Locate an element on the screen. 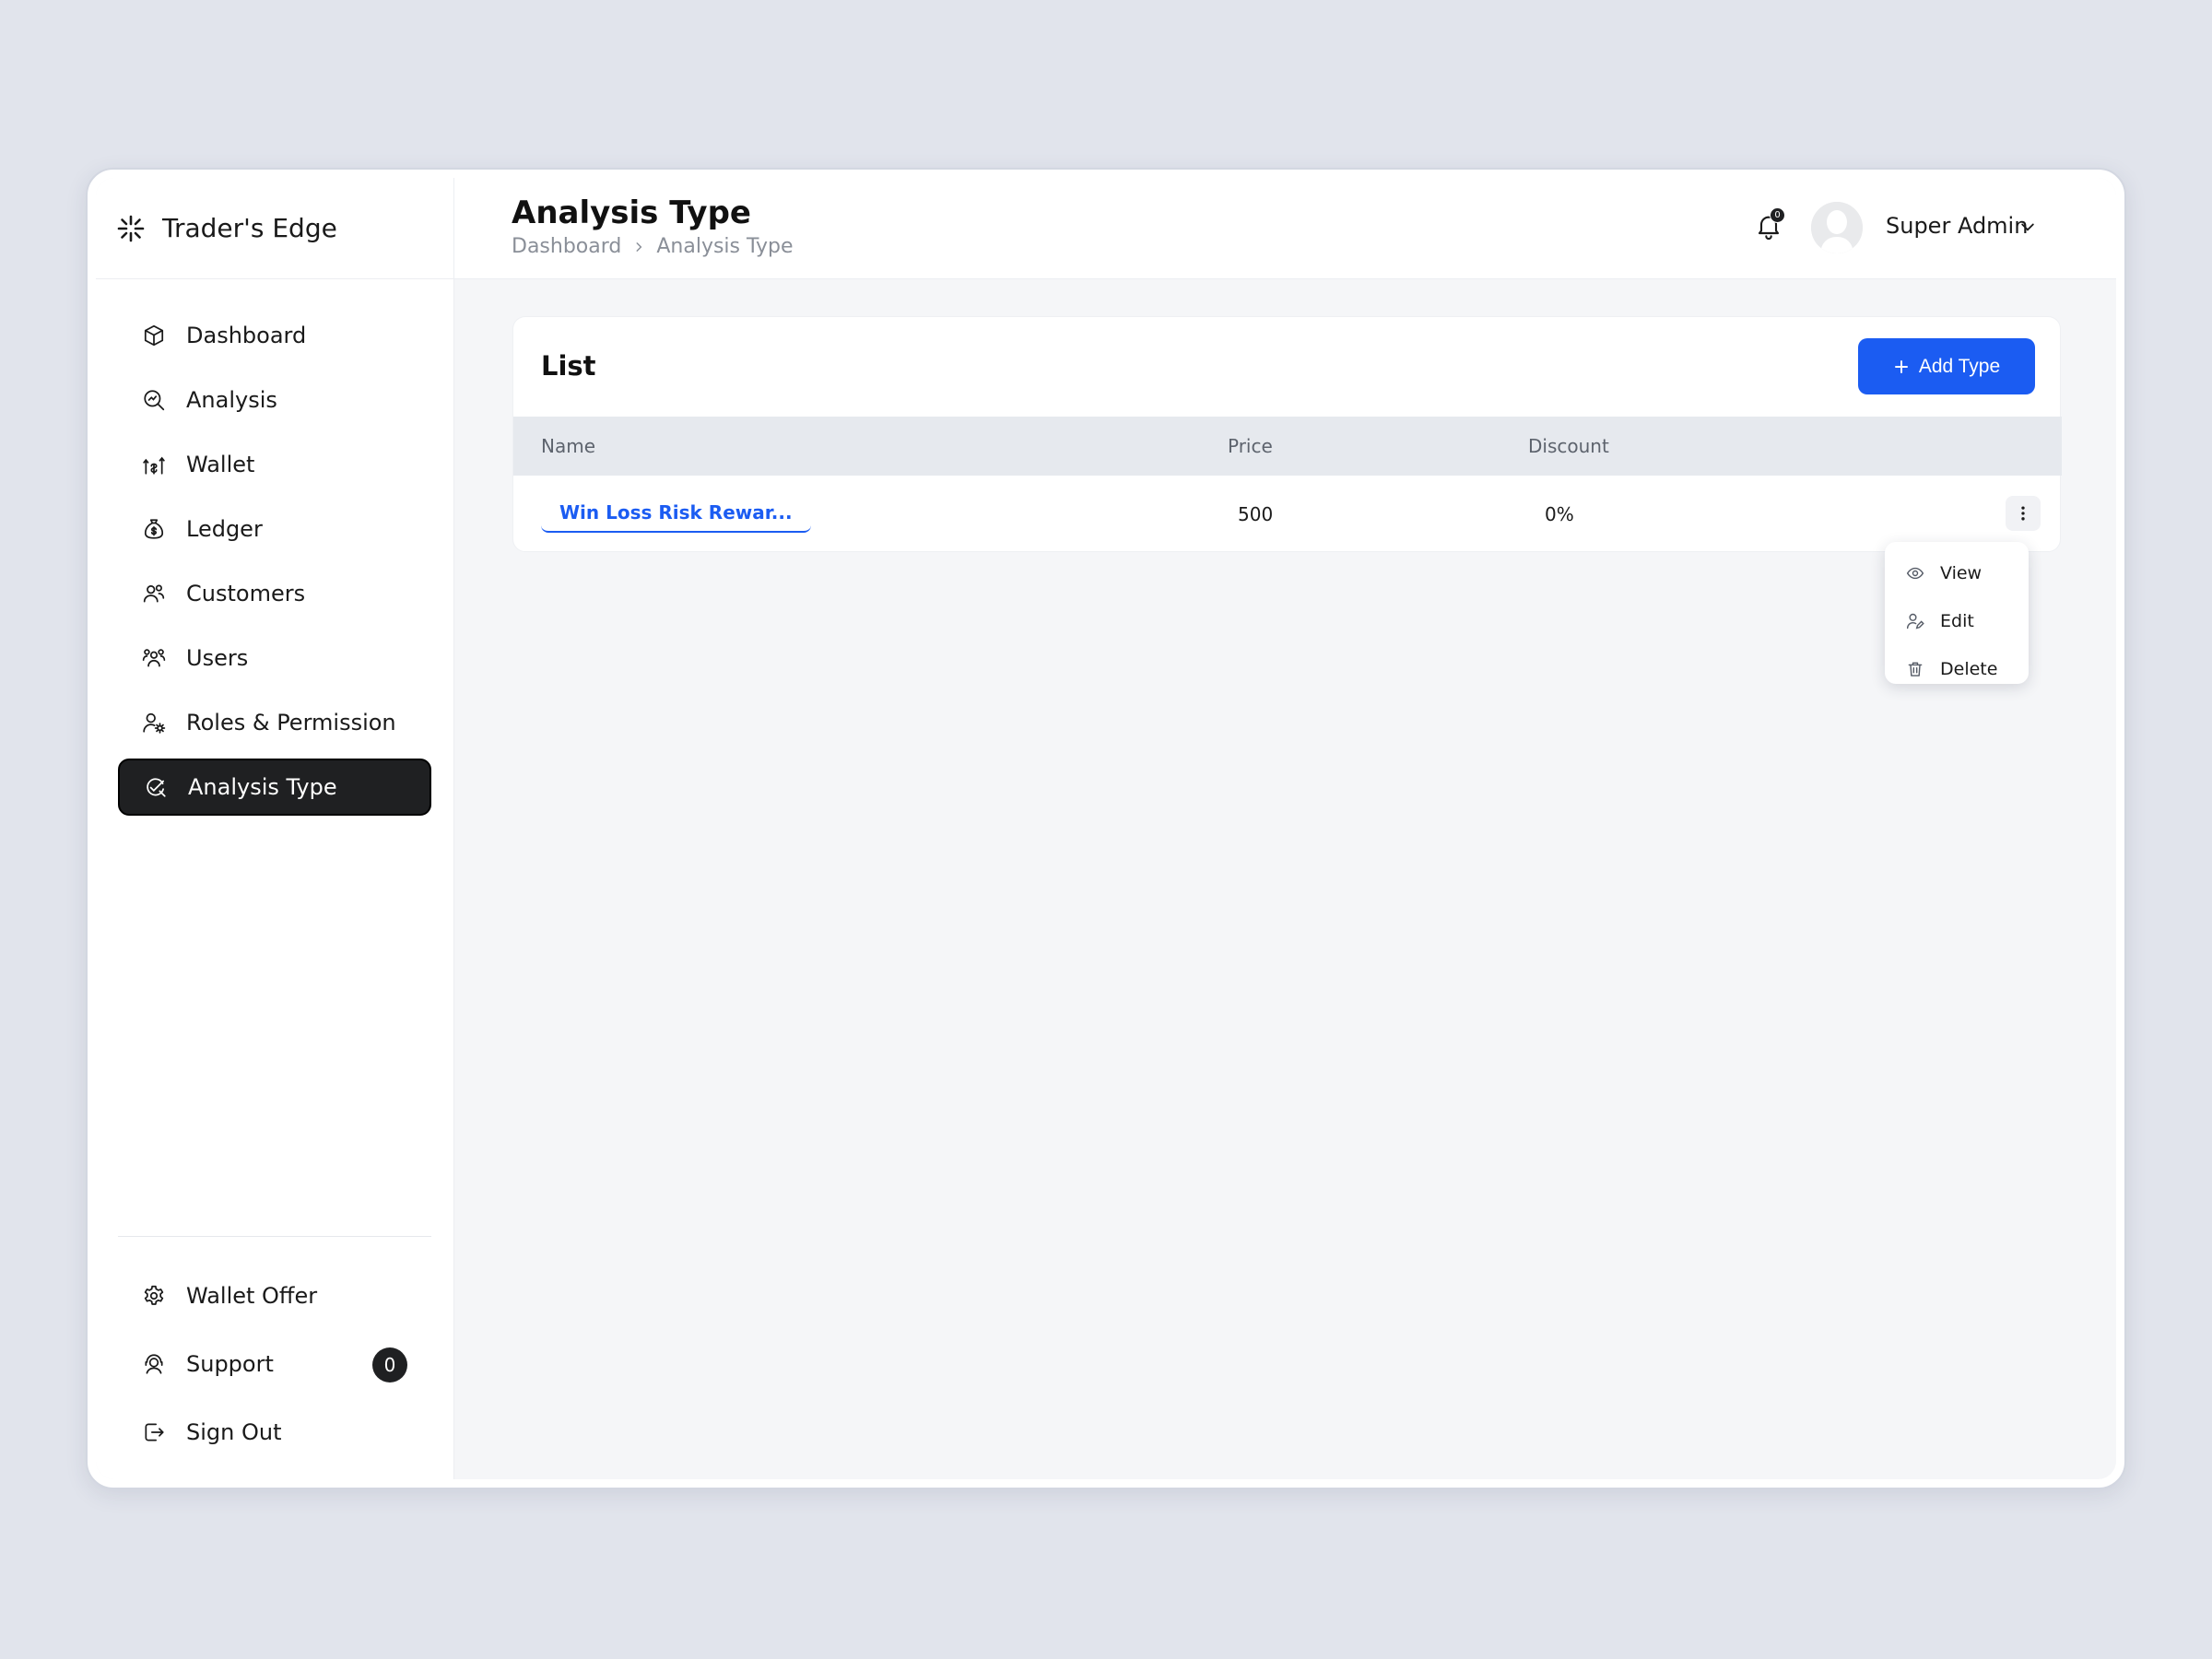  sidebar-item-label: Support is located at coordinates (230, 1364).